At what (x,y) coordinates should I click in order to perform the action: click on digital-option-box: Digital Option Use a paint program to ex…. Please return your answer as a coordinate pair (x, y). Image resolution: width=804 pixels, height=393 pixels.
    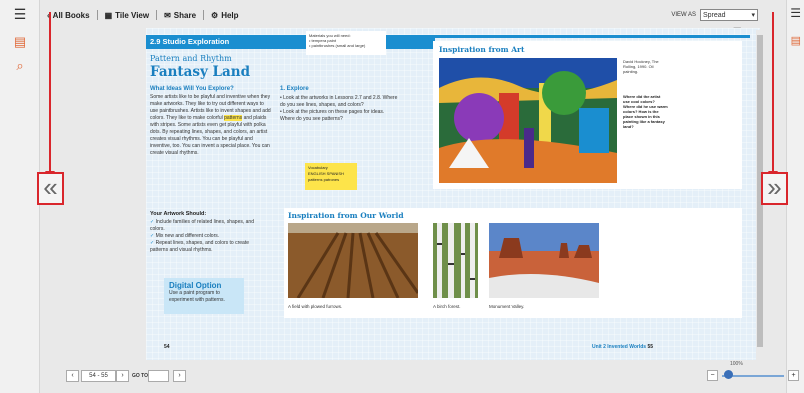
    Looking at the image, I should click on (204, 296).